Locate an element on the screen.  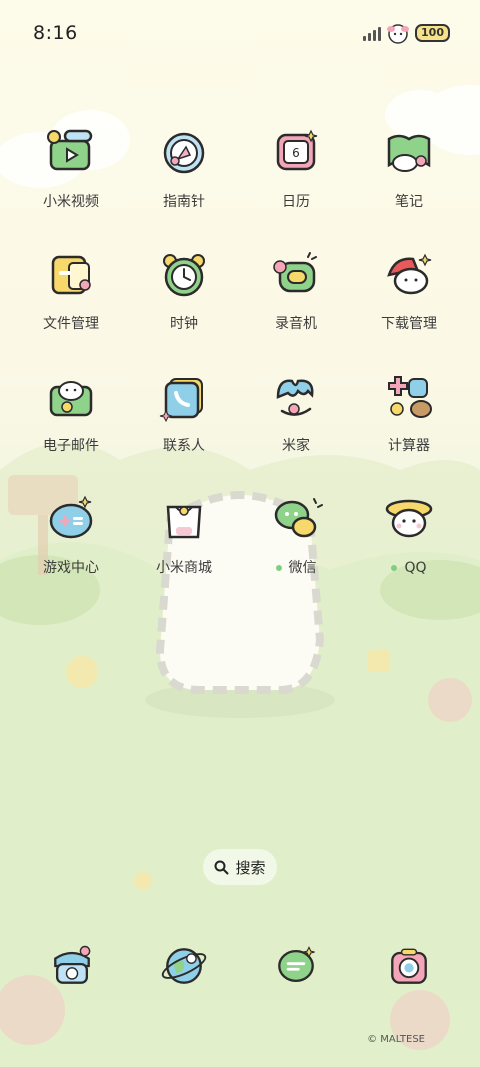
app-contacts: 联系人 is located at coordinates (184, 412).